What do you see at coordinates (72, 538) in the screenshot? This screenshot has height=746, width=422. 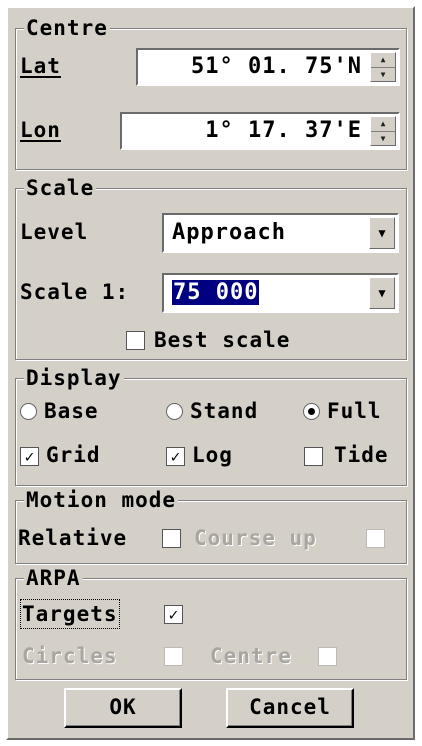 I see `relative-label: Relative` at bounding box center [72, 538].